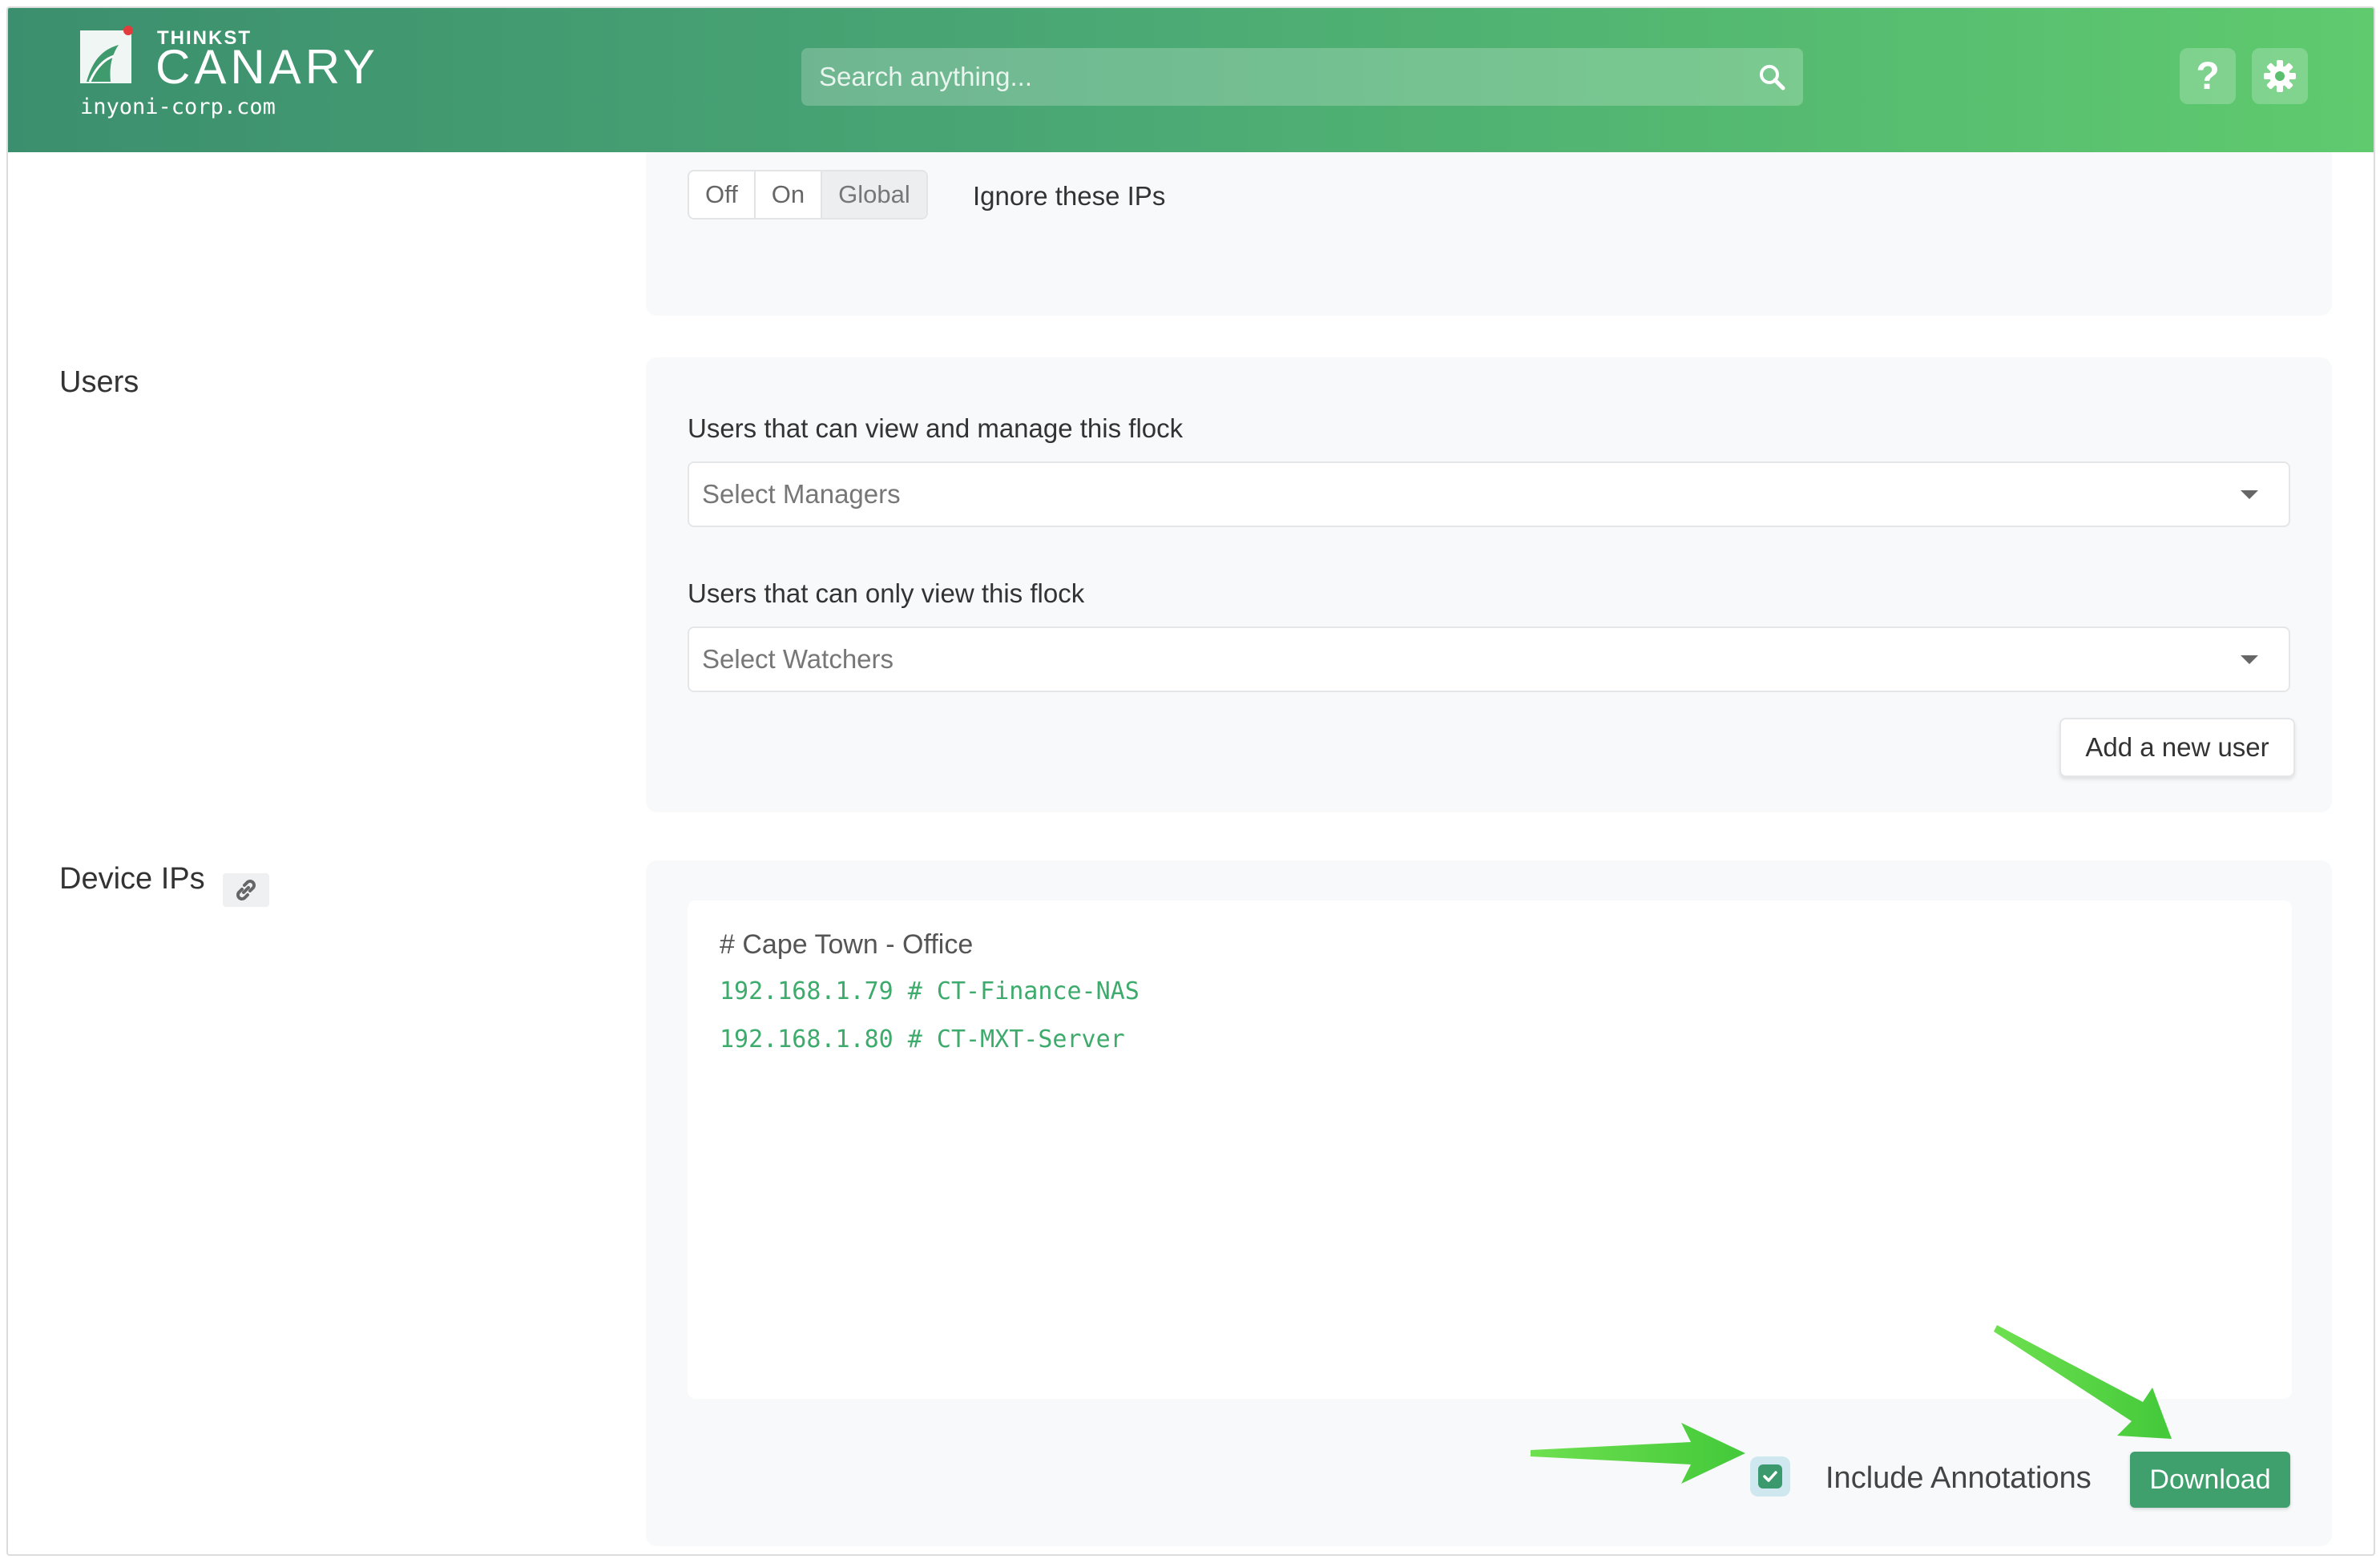  What do you see at coordinates (1489, 659) in the screenshot?
I see `watchers-select: Select Watchers` at bounding box center [1489, 659].